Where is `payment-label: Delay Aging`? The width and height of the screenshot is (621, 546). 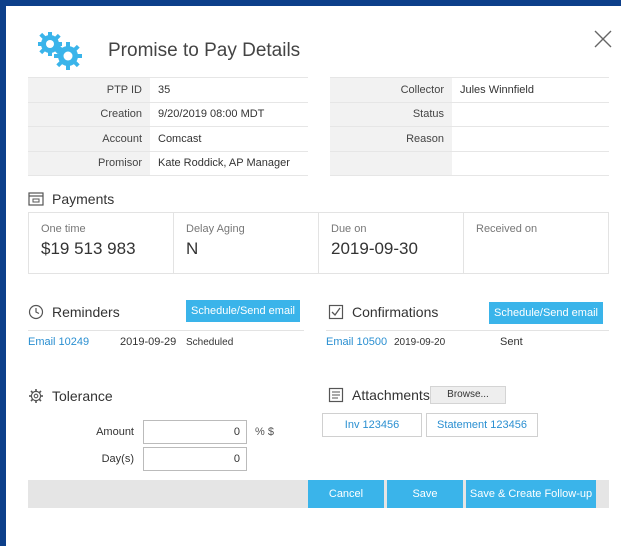
payment-label: Delay Aging is located at coordinates (215, 229).